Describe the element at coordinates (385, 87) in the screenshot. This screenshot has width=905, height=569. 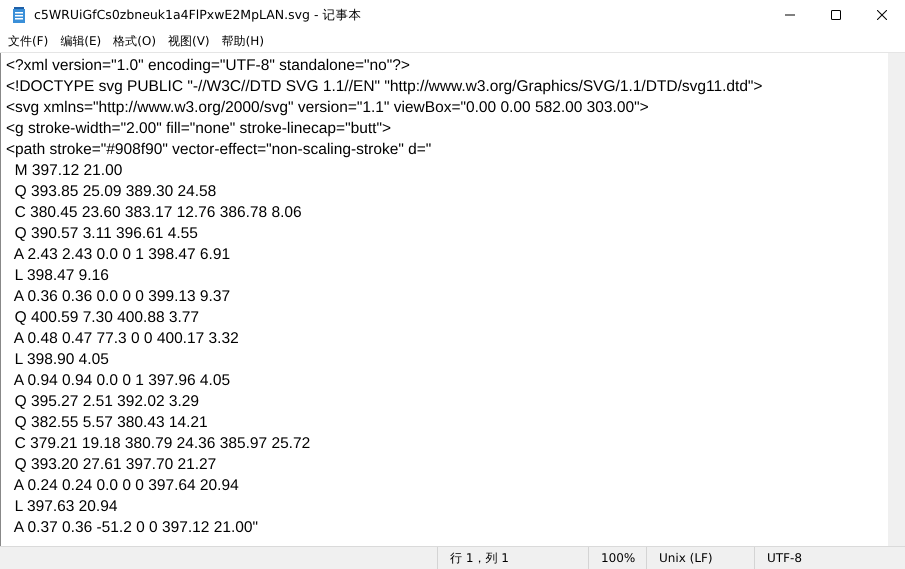
I see `text-line: <!DOCTYPE svg PUBLIC "-//W3C//DTD SVG 1.1//EN" "http://www.w3.org/Graphics/SVG/1.1/DTD/svg11.dtd">` at that location.